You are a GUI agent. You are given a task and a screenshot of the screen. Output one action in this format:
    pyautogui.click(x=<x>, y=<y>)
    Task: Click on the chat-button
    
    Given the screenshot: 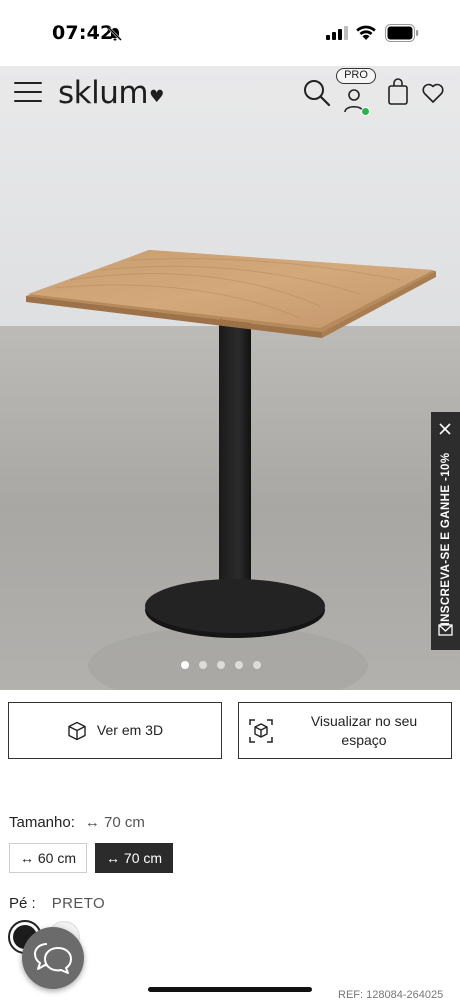 What is the action you would take?
    pyautogui.click(x=53, y=958)
    